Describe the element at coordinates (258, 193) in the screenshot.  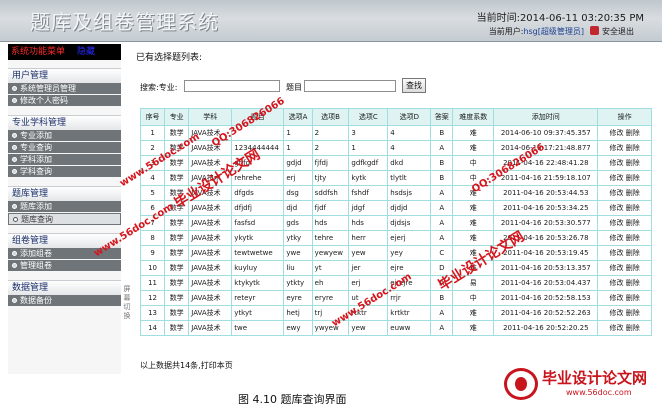
I see `table-cell: dfgds` at that location.